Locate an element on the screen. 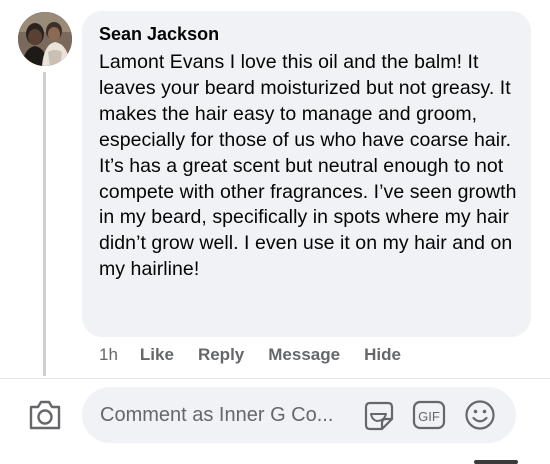 This screenshot has height=464, width=550. sticker-icon is located at coordinates (379, 418).